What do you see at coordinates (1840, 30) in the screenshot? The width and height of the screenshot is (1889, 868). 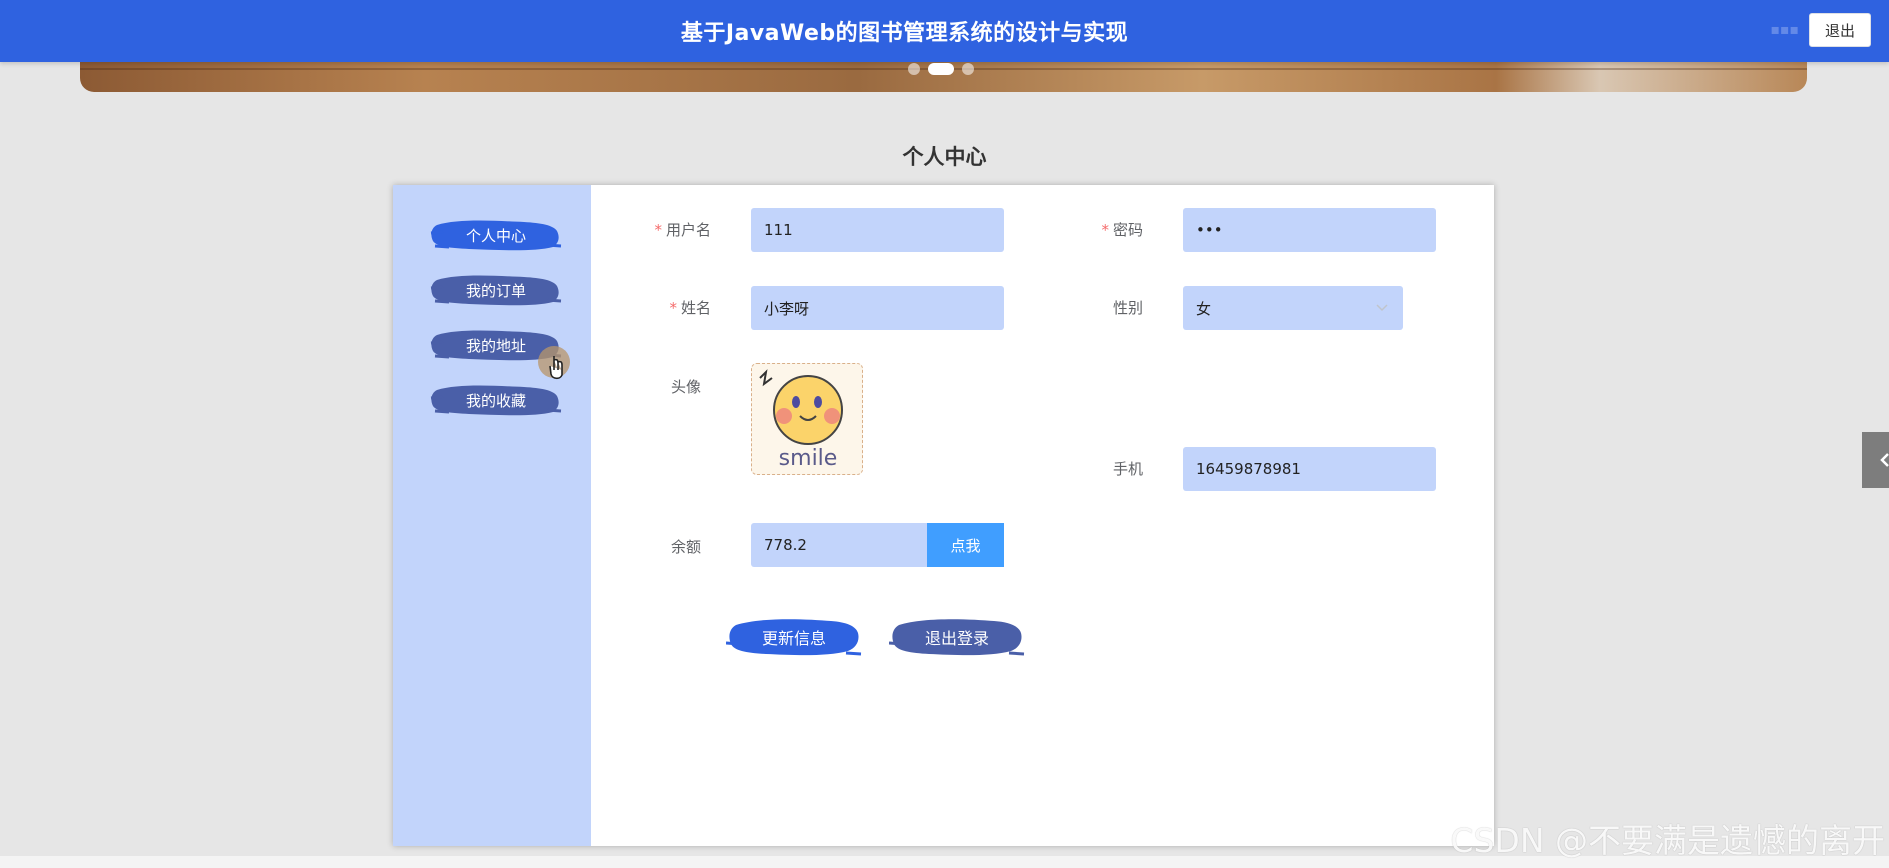 I see `header-logout-button: 退出` at bounding box center [1840, 30].